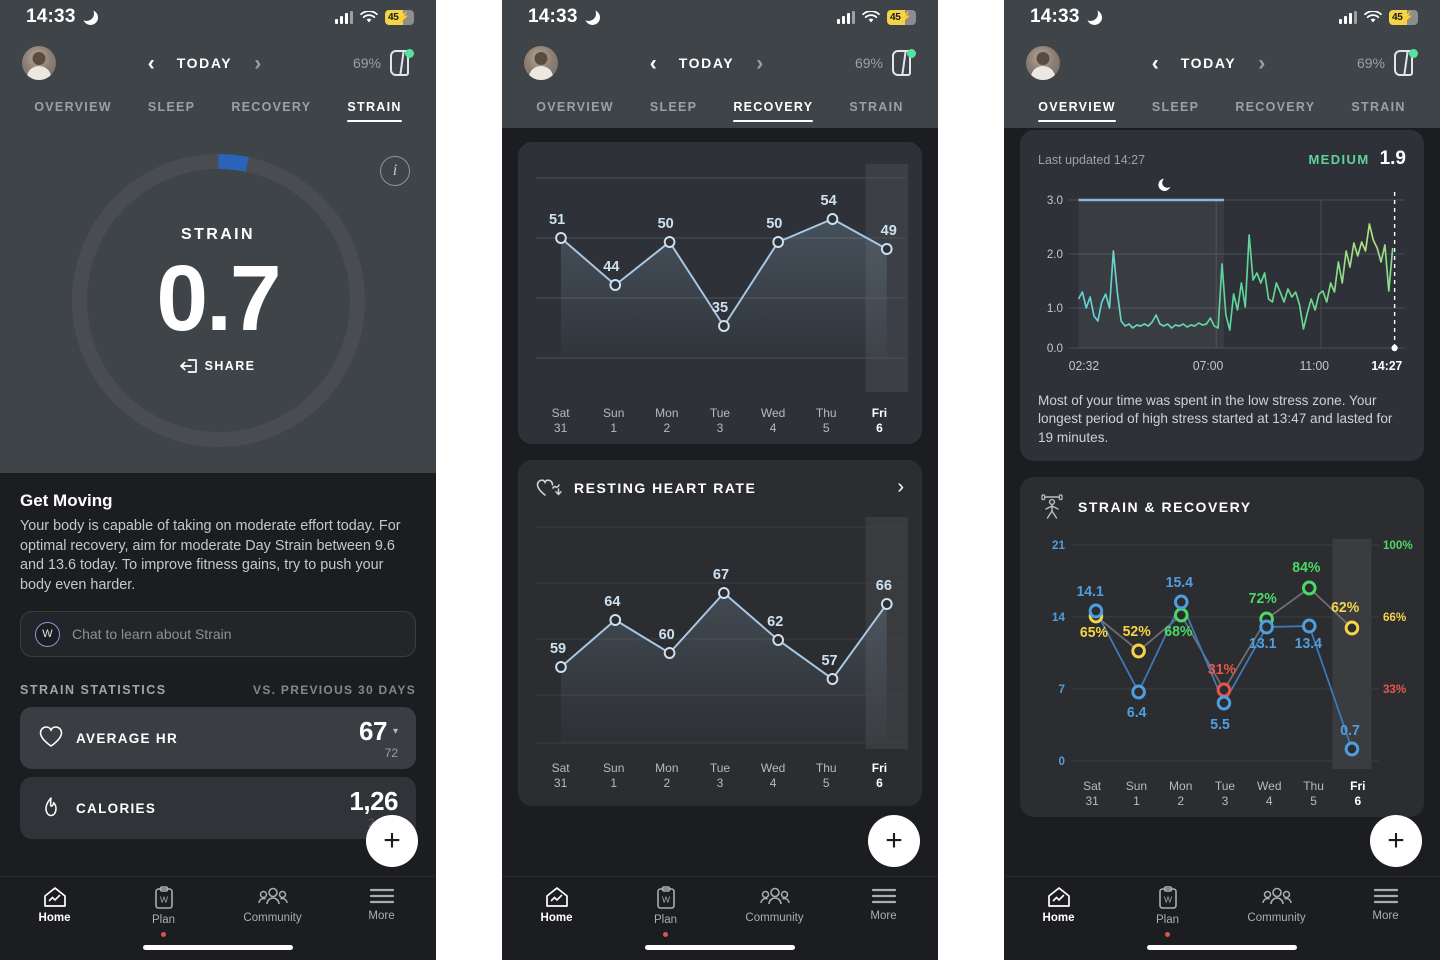 The height and width of the screenshot is (960, 1440). I want to click on svg-text: 57, so click(829, 661).